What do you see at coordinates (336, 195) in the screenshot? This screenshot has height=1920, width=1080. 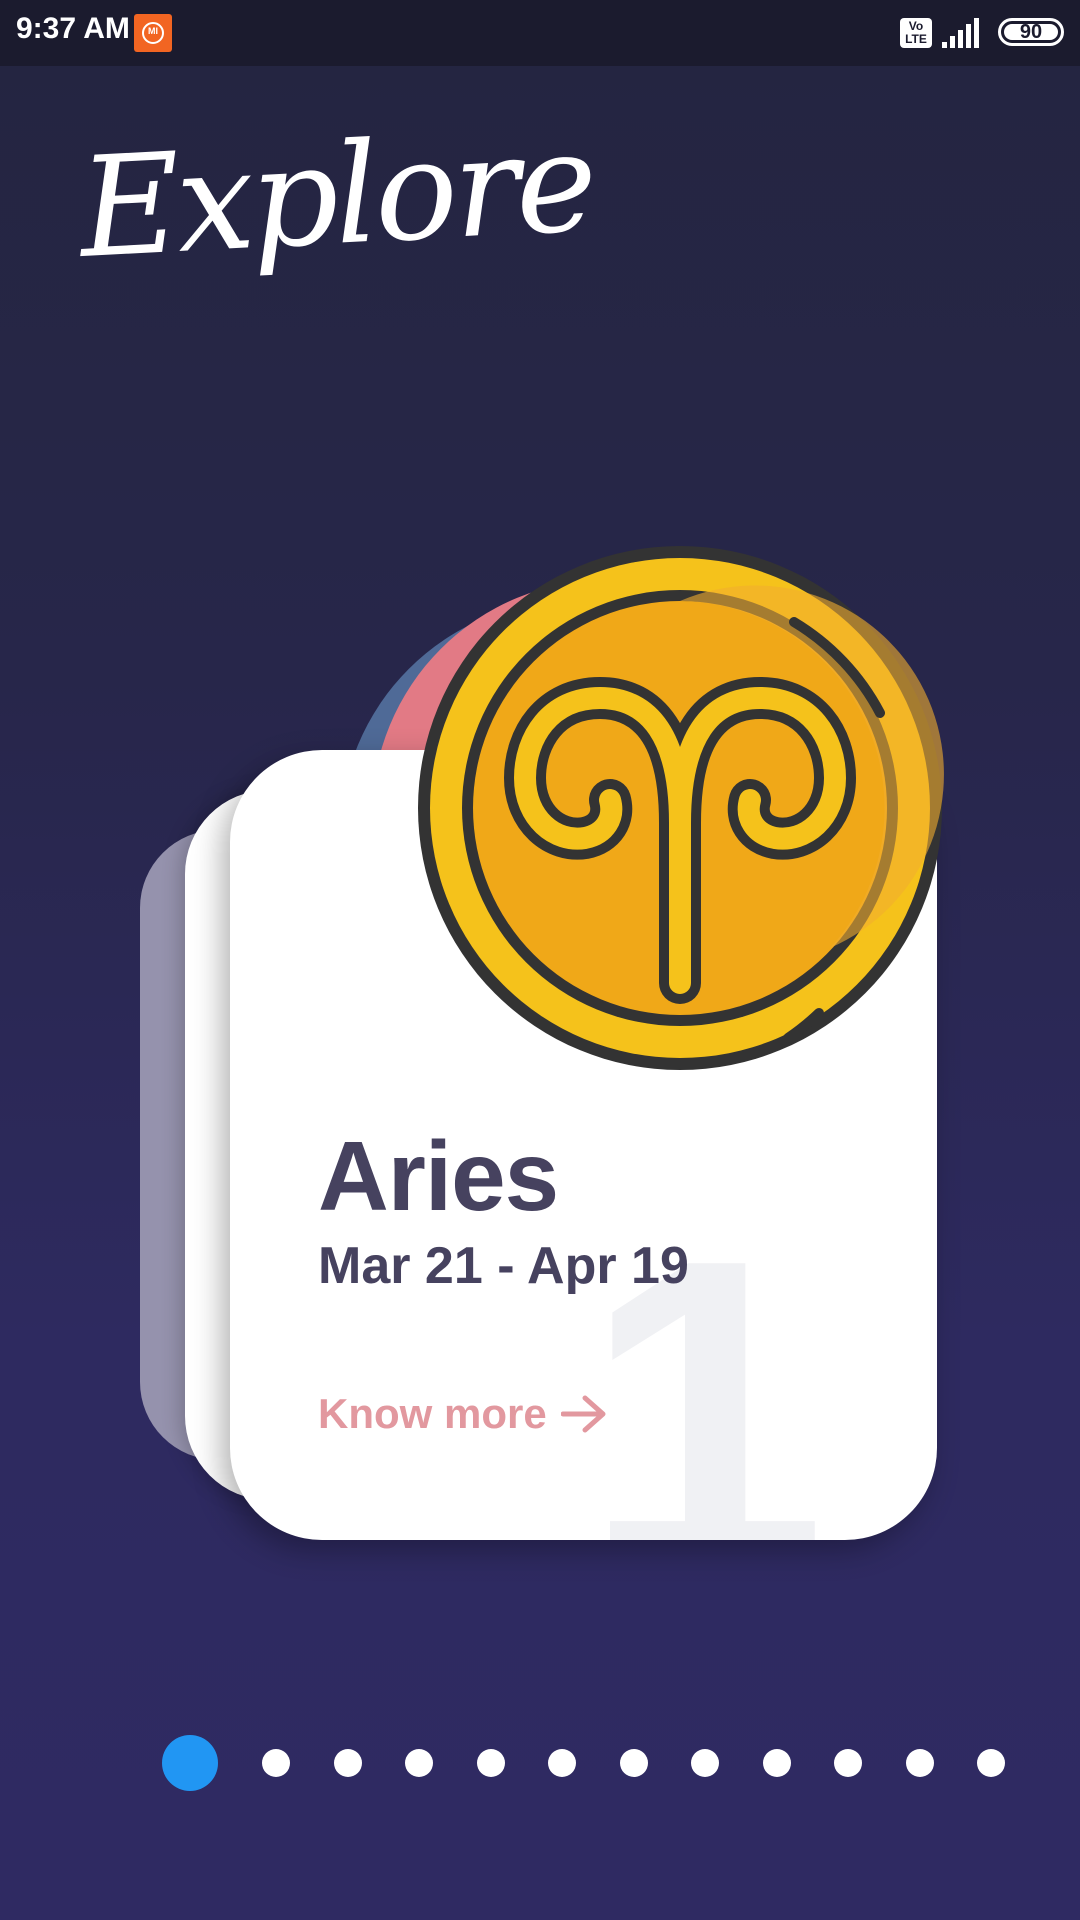 I see `page-title: Explore` at bounding box center [336, 195].